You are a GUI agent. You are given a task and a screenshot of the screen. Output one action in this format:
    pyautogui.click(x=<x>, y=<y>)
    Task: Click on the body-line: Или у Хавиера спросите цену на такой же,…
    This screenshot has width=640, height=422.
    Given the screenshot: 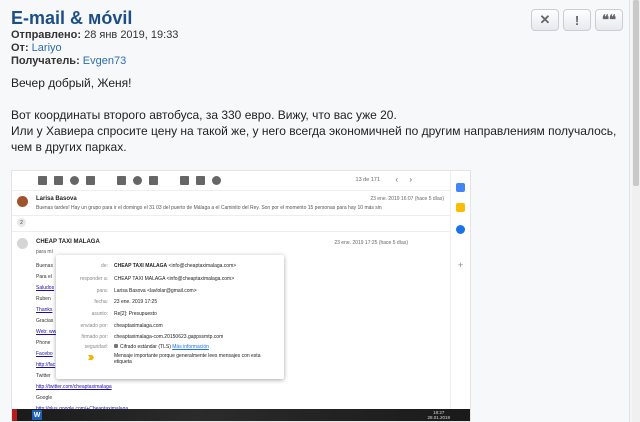 What is the action you would take?
    pyautogui.click(x=314, y=131)
    